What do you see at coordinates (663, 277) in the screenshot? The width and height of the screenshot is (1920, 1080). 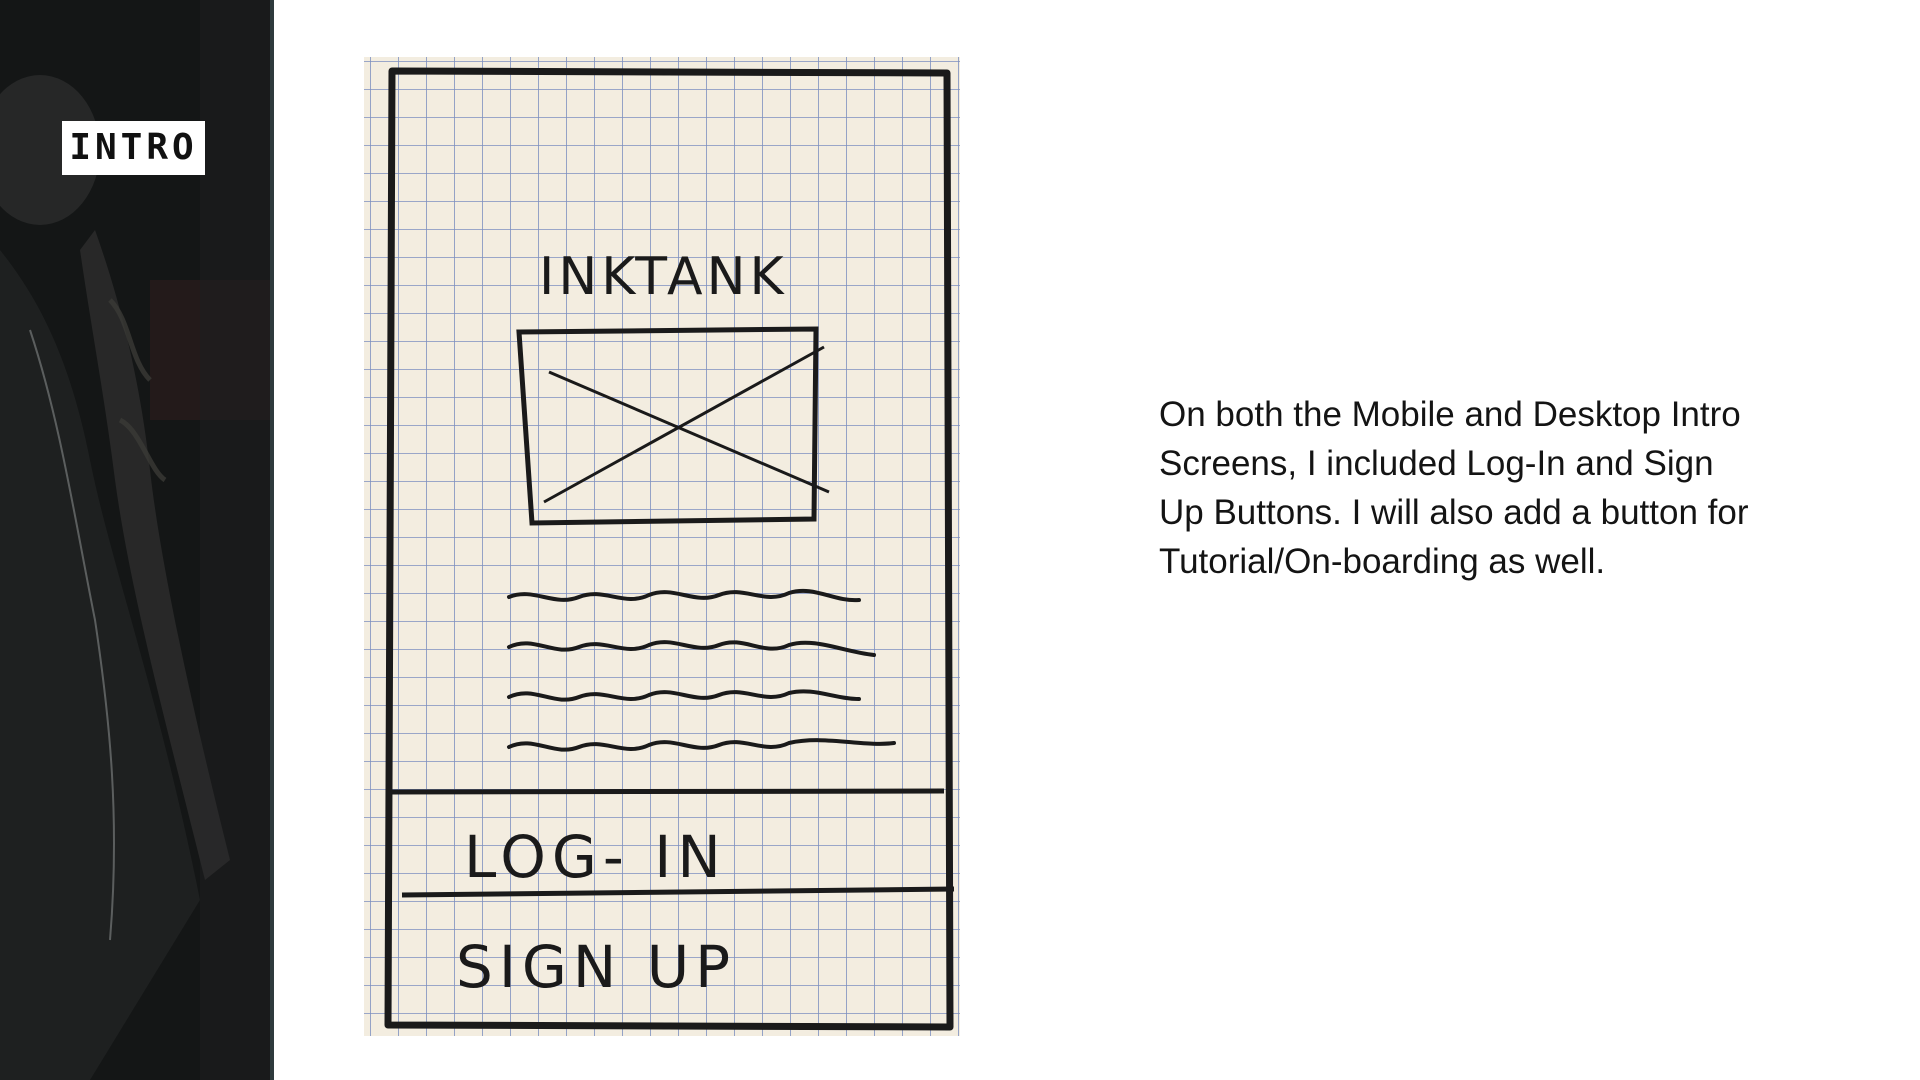 I see `sketch-app-name: INKTANK` at bounding box center [663, 277].